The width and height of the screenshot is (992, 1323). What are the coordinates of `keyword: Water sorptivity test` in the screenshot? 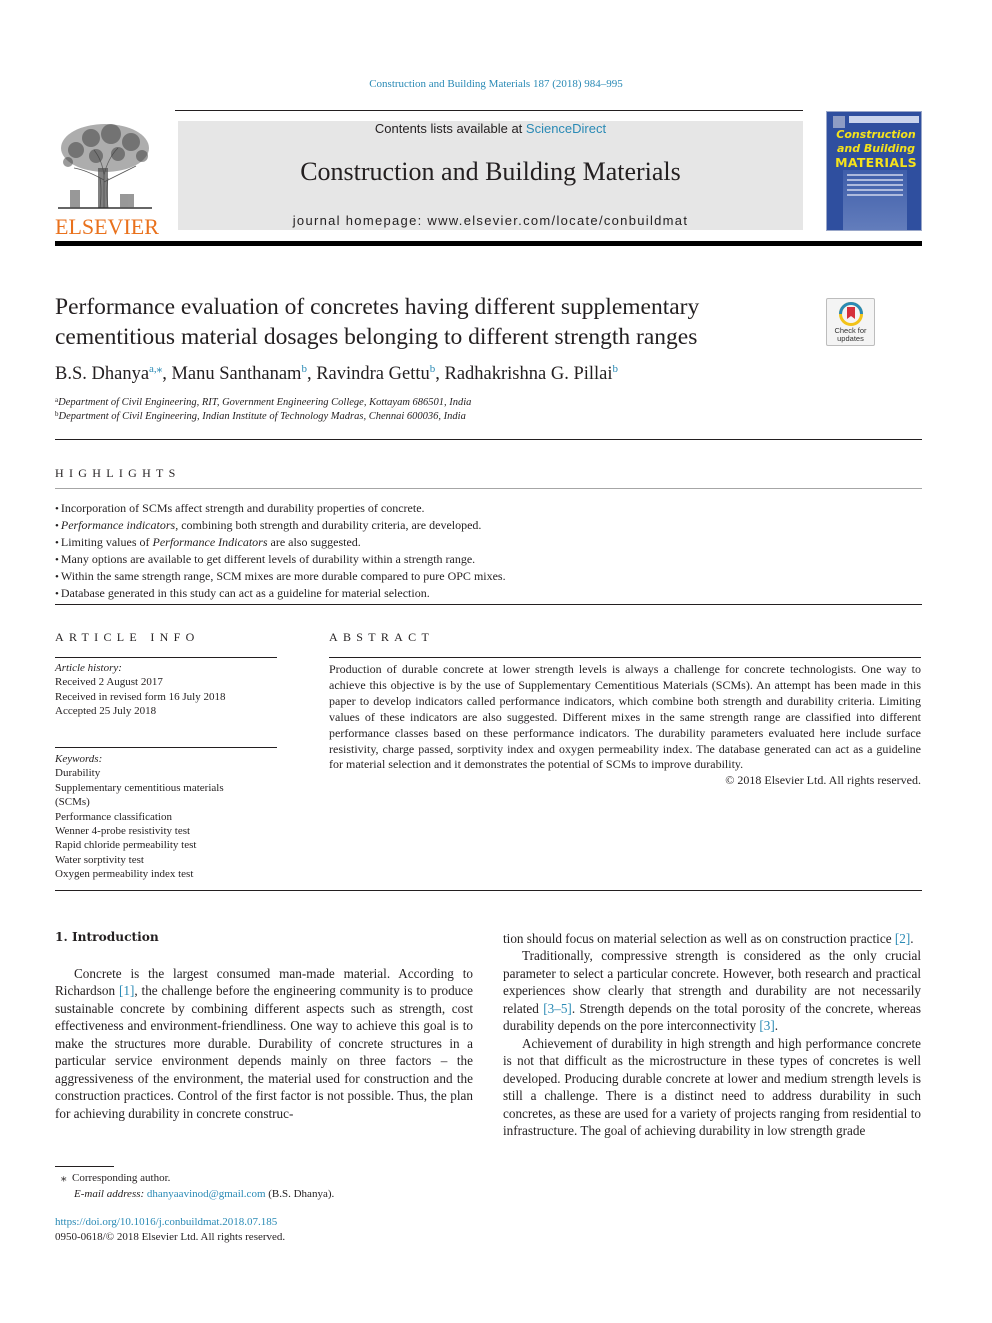 It's located at (99, 859).